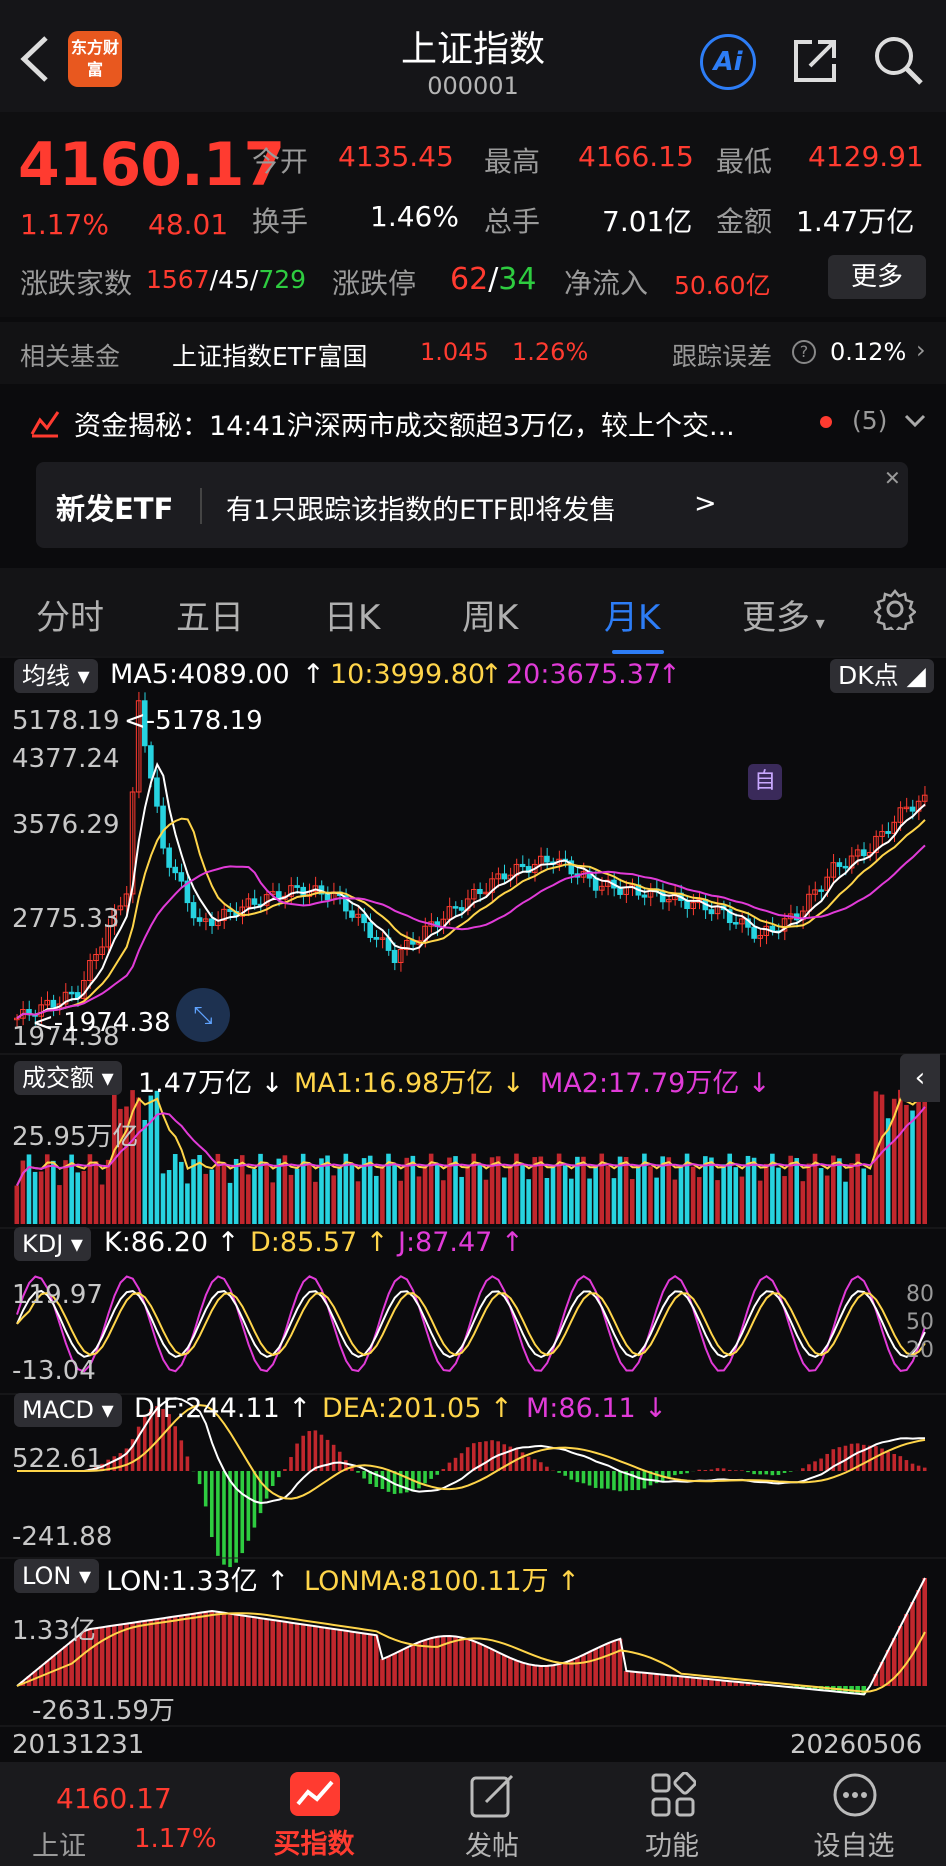 Image resolution: width=946 pixels, height=1866 pixels. What do you see at coordinates (728, 62) in the screenshot?
I see `ai-assistant-icon: Ai` at bounding box center [728, 62].